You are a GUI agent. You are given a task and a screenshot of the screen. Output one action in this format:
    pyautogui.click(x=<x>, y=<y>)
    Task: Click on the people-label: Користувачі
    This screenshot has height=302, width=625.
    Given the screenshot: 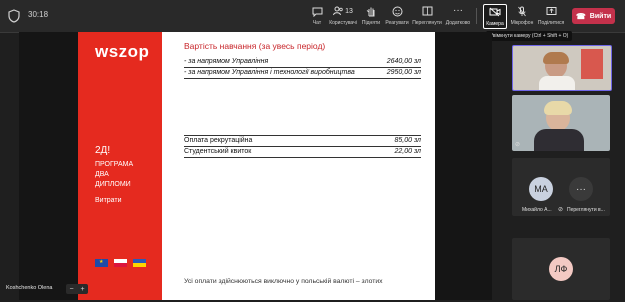 What is the action you would take?
    pyautogui.click(x=343, y=23)
    